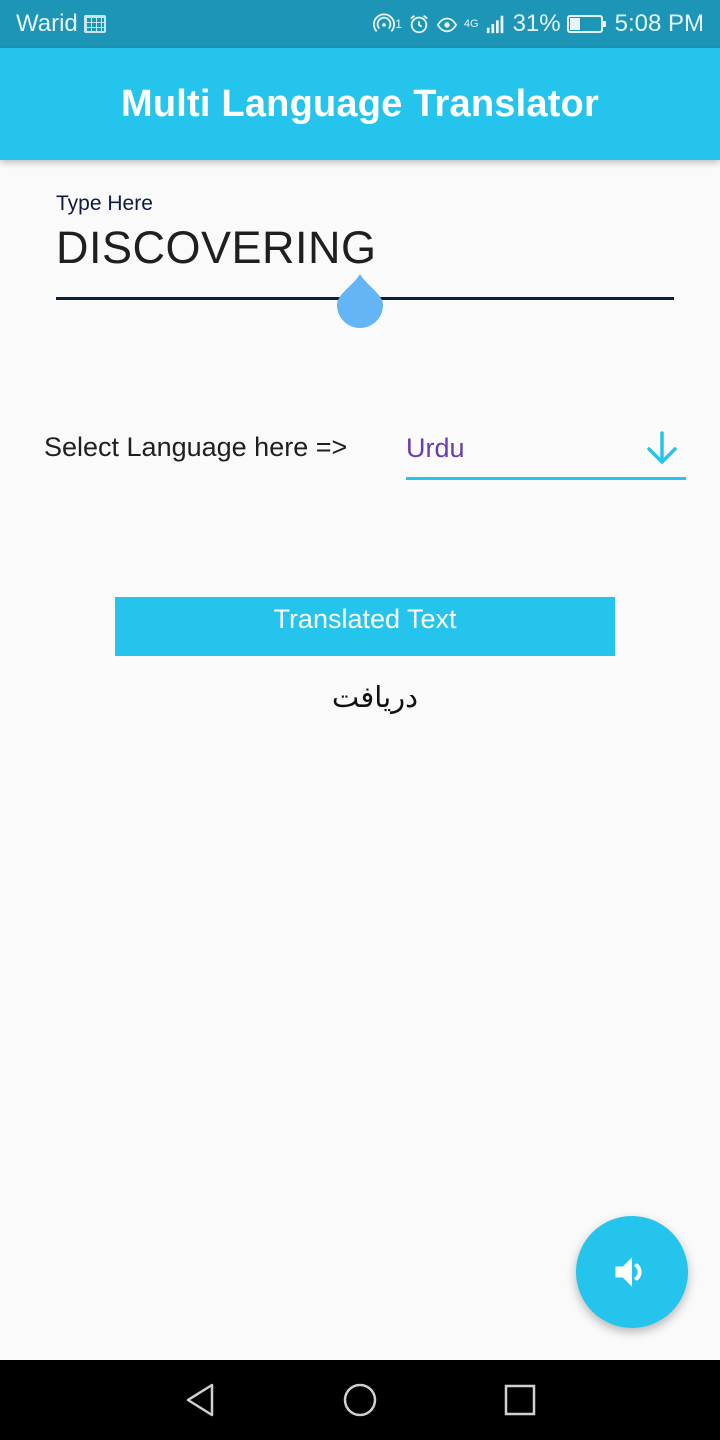 This screenshot has height=1440, width=720. What do you see at coordinates (628, 1272) in the screenshot?
I see `volume-up-icon` at bounding box center [628, 1272].